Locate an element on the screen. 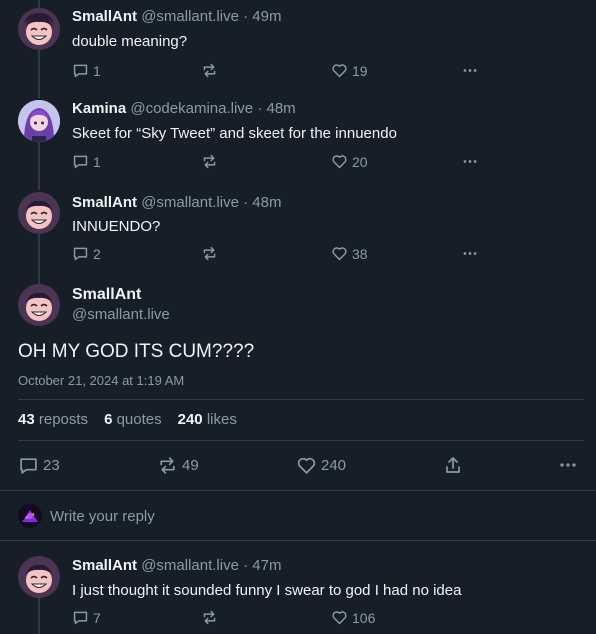 The width and height of the screenshot is (596, 634). post-header: SmallAnt @smallant.live · 48m is located at coordinates (176, 202).